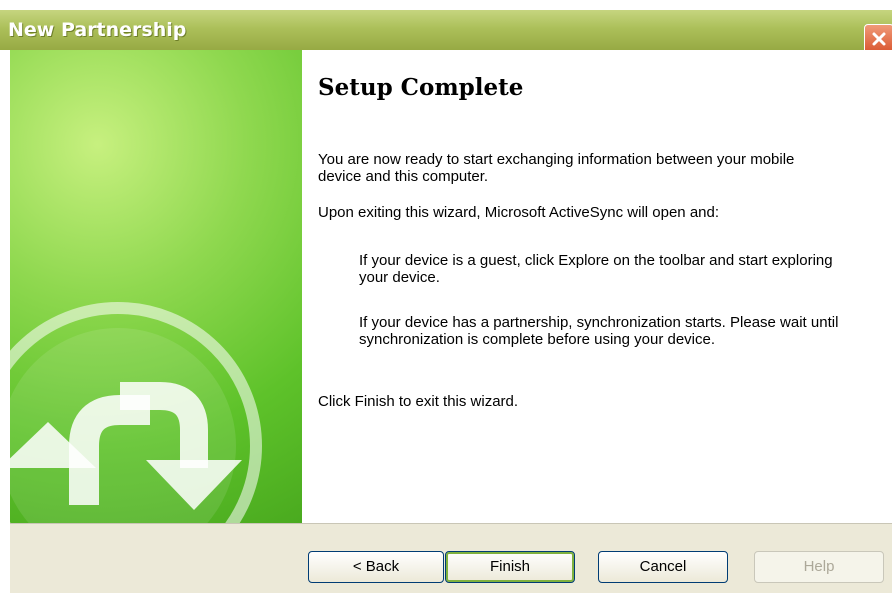  I want to click on cancel-button: Cancel, so click(663, 567).